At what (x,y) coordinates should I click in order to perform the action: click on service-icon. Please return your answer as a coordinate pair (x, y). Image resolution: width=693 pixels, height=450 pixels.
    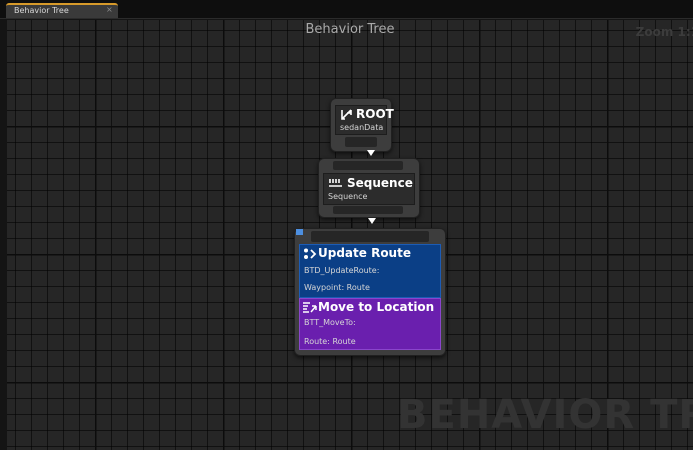
    Looking at the image, I should click on (310, 255).